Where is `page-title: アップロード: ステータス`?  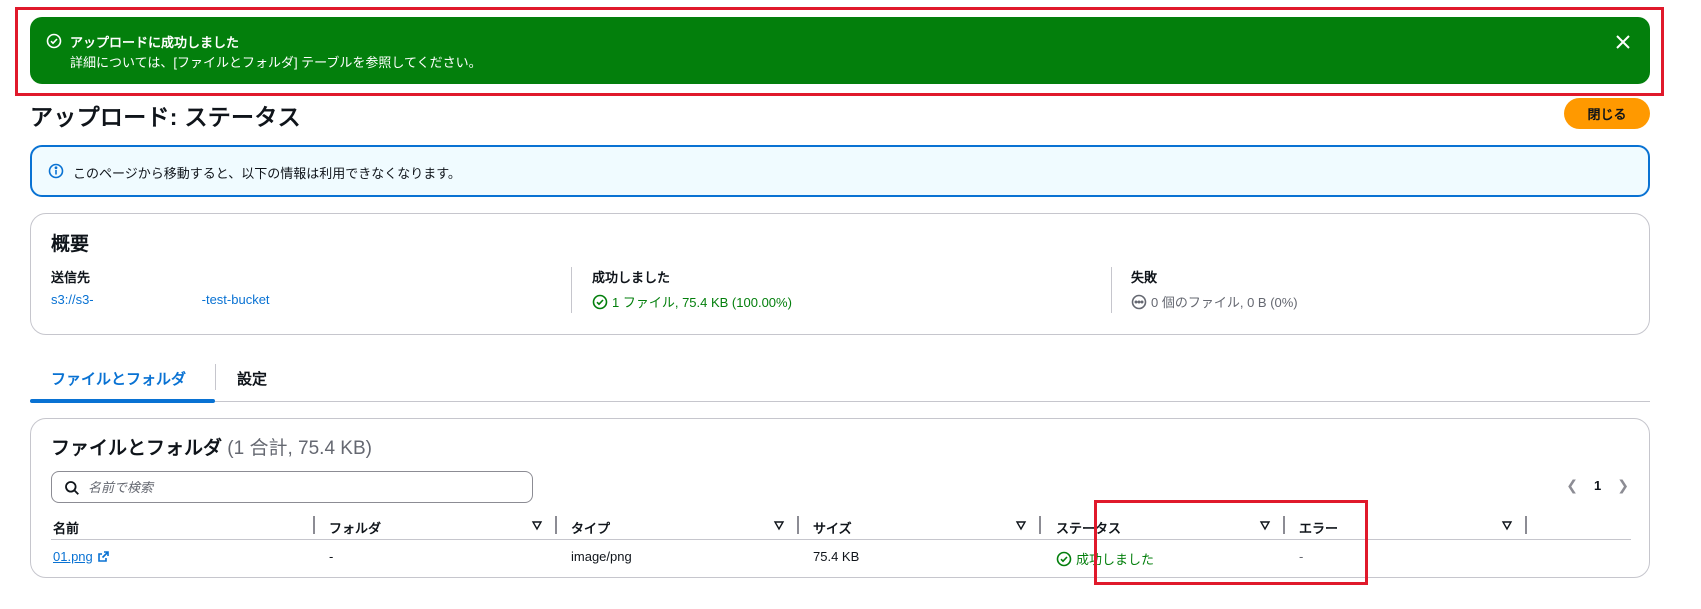
page-title: アップロード: ステータス is located at coordinates (165, 117).